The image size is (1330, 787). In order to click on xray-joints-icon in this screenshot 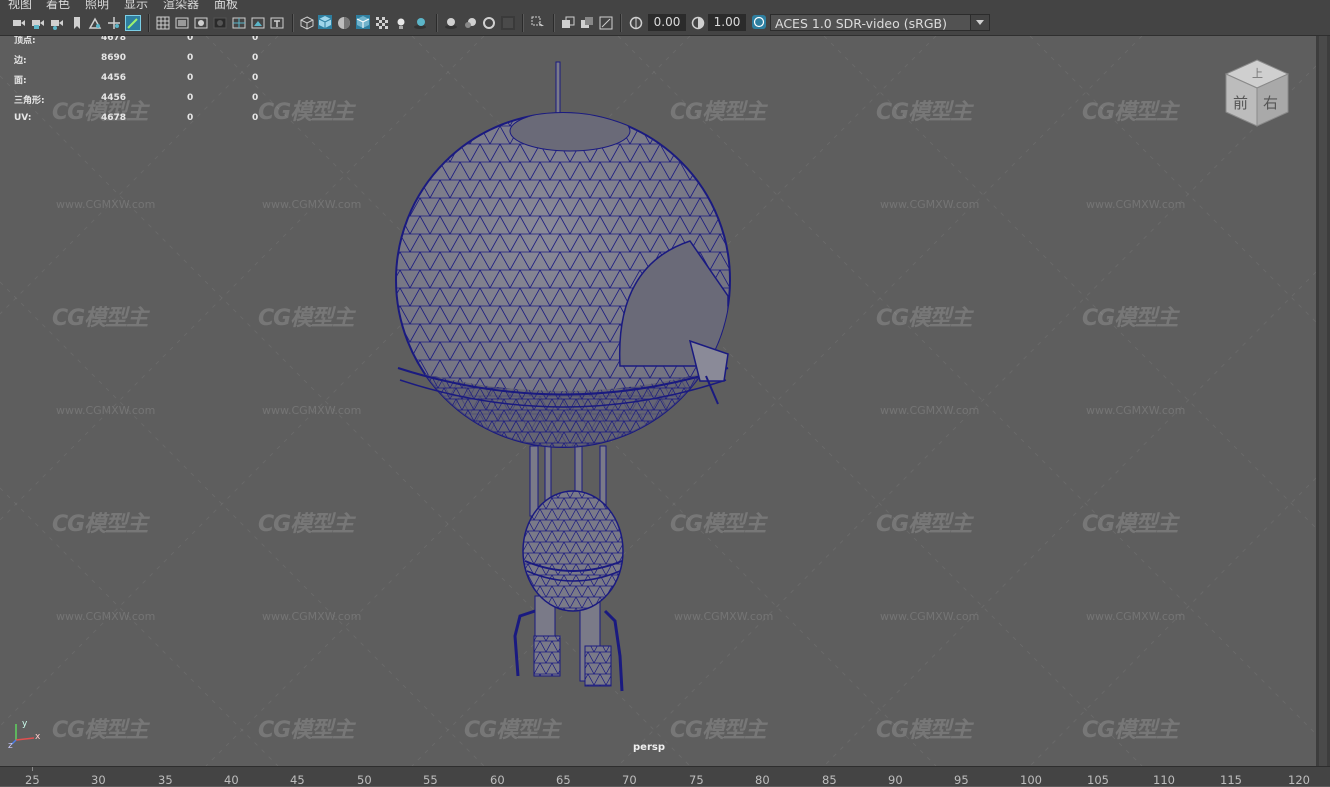, I will do `click(587, 23)`.